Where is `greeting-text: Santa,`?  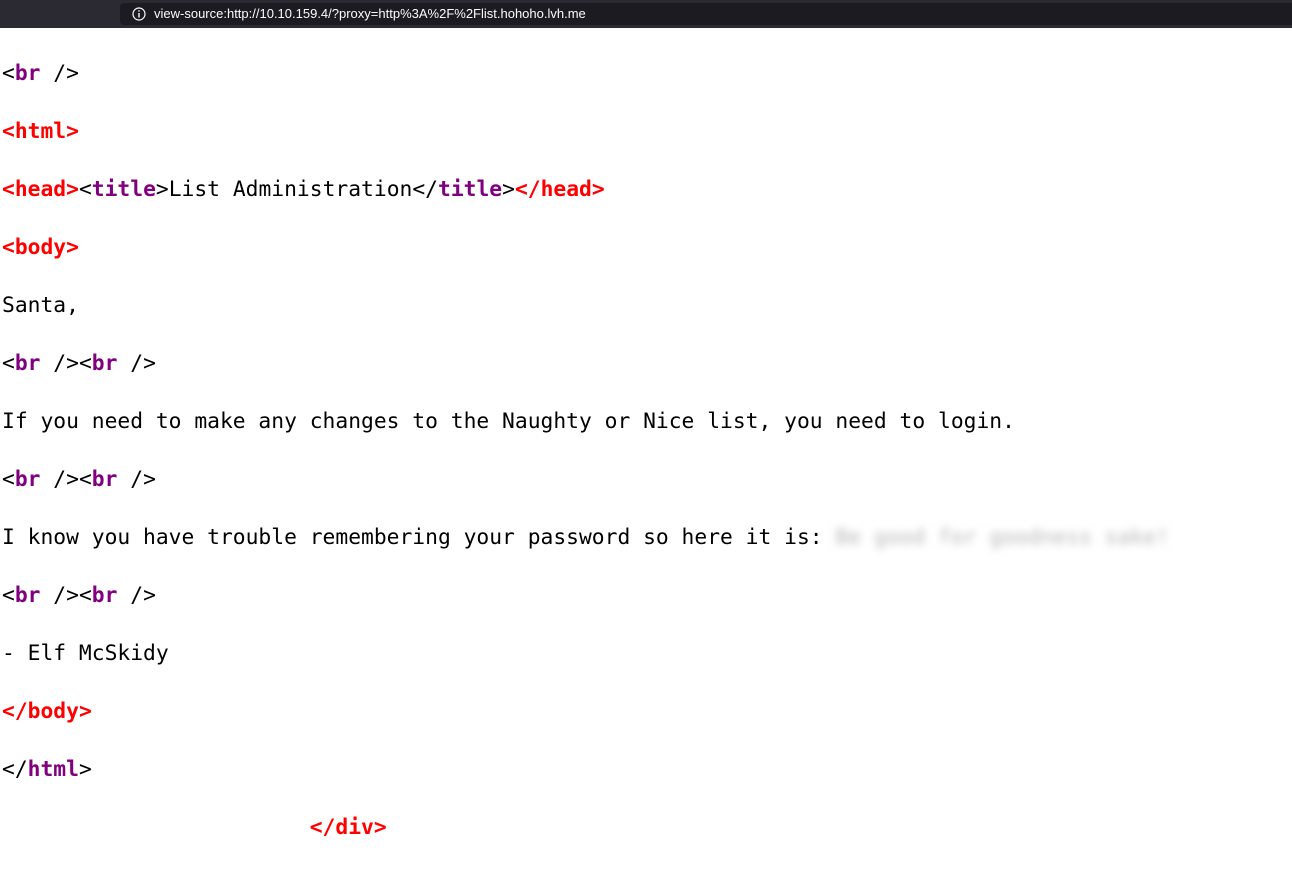
greeting-text: Santa, is located at coordinates (40, 305).